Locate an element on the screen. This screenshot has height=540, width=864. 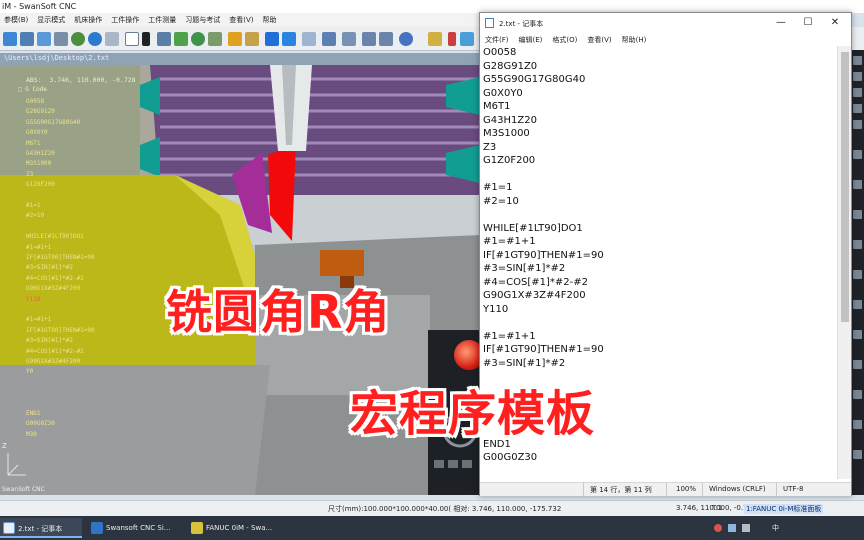
rotate-icon is located at coordinates (78, 39).